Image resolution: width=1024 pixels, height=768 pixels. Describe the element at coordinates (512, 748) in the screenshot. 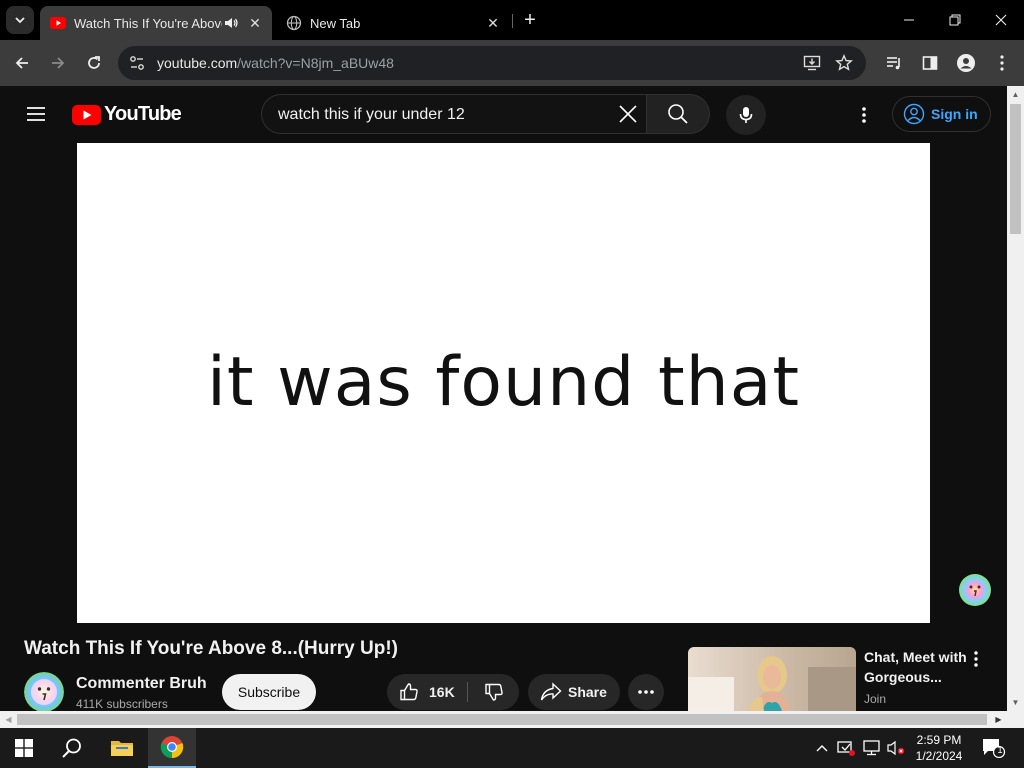

I see `windows-taskbar: 2:59 PM 1/2/2024 1` at that location.